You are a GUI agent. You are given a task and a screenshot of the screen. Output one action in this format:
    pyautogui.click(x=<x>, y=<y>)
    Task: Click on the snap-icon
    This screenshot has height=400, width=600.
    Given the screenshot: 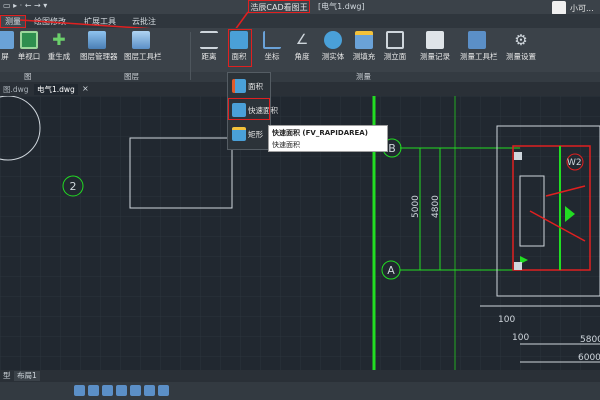 What is the action you would take?
    pyautogui.click(x=79, y=390)
    